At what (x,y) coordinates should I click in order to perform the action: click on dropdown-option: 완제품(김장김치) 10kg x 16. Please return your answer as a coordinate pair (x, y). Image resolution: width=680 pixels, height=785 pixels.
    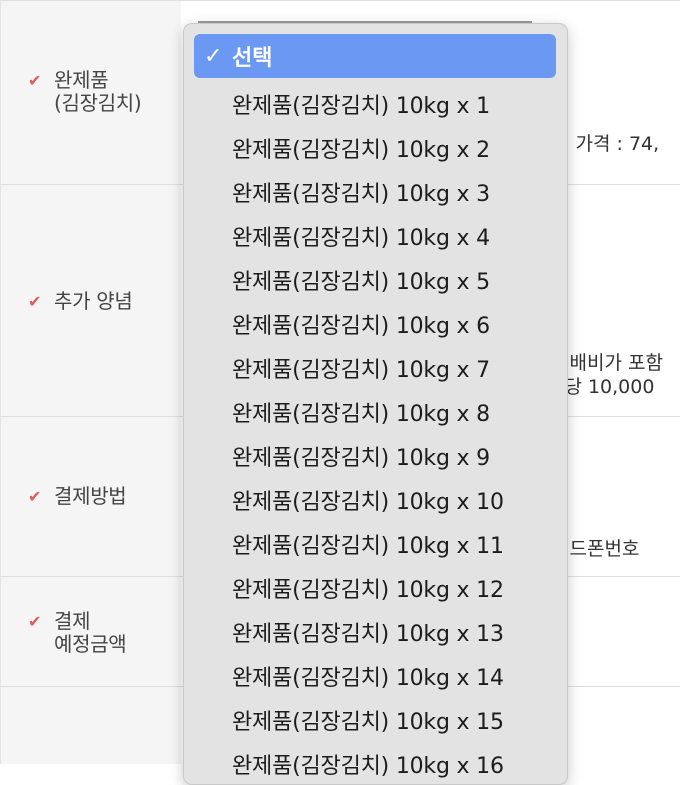
    Looking at the image, I should click on (368, 764).